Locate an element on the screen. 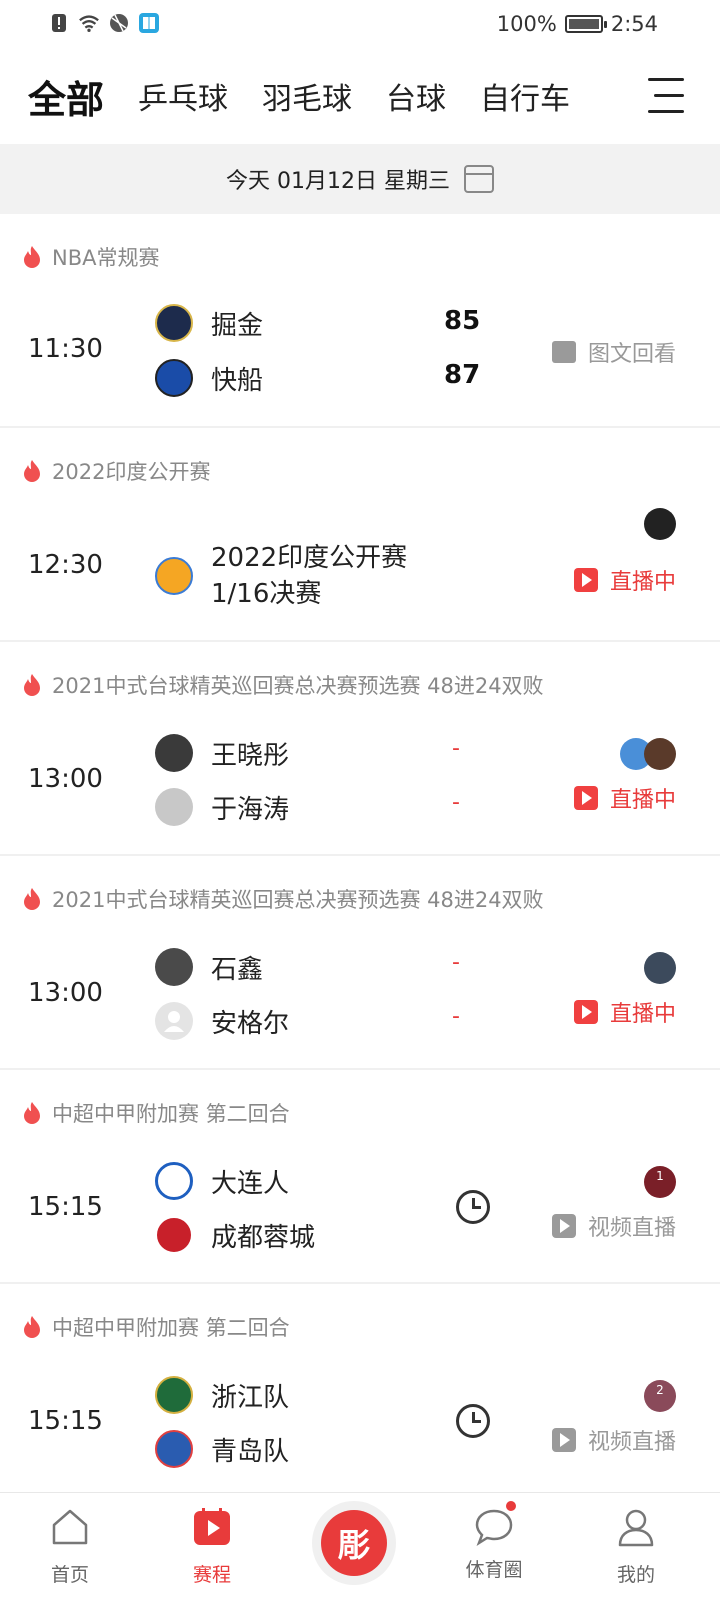 The image size is (720, 1600). team-name: 青岛队 is located at coordinates (250, 1451).